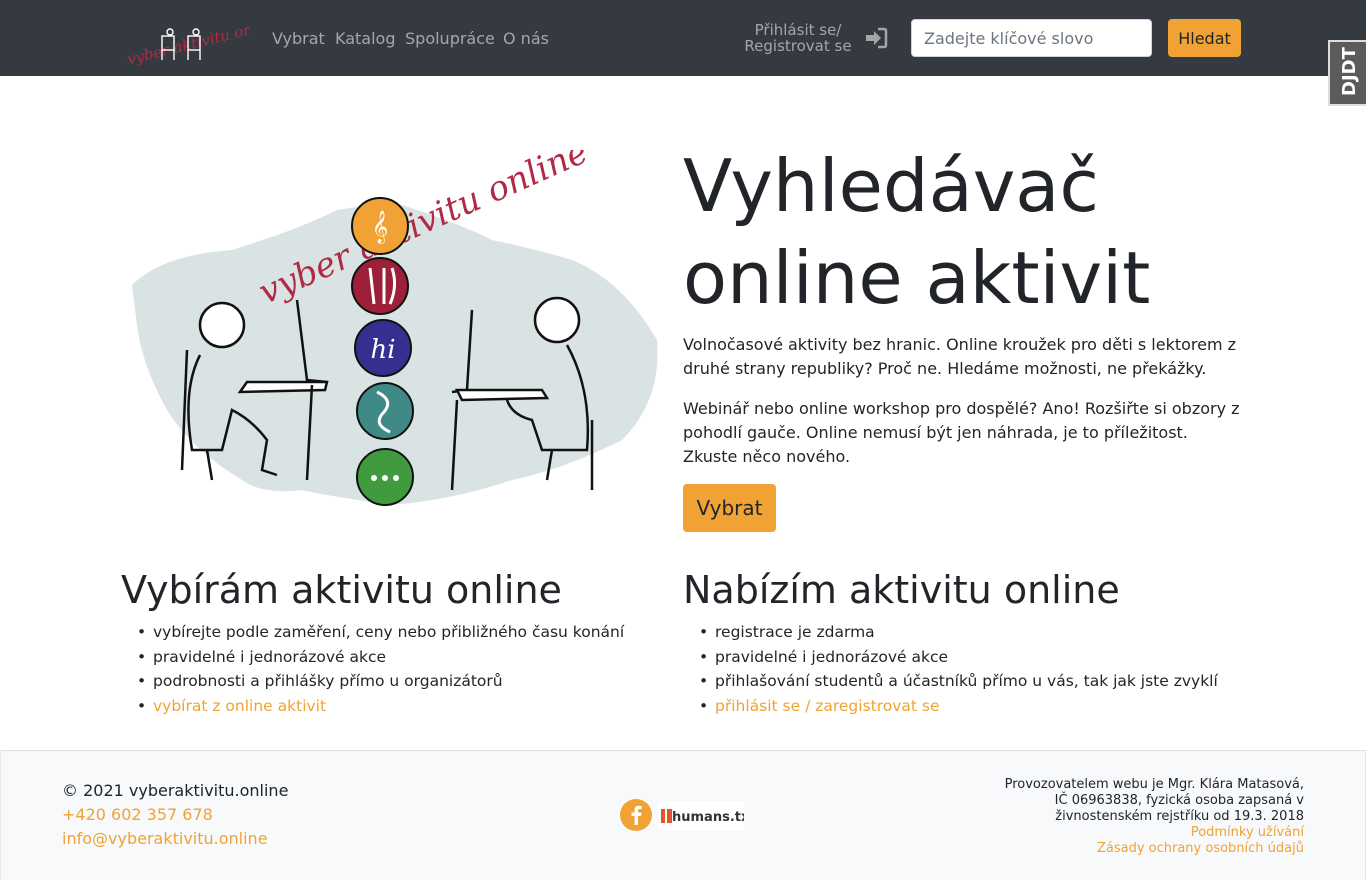 The width and height of the screenshot is (1366, 880). Describe the element at coordinates (382, 350) in the screenshot. I see `svg-text: hi` at that location.